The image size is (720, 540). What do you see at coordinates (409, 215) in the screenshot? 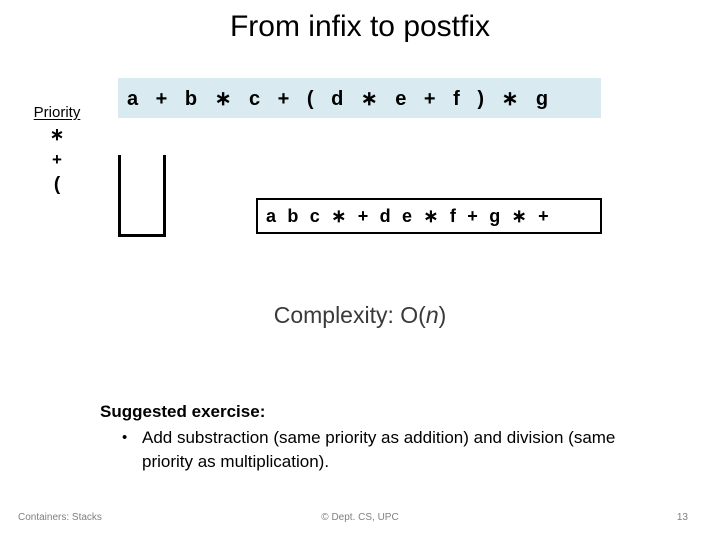
I see `postfix-expression-text: a b c ∗ + d e ∗ f + g ∗ +` at bounding box center [409, 215].